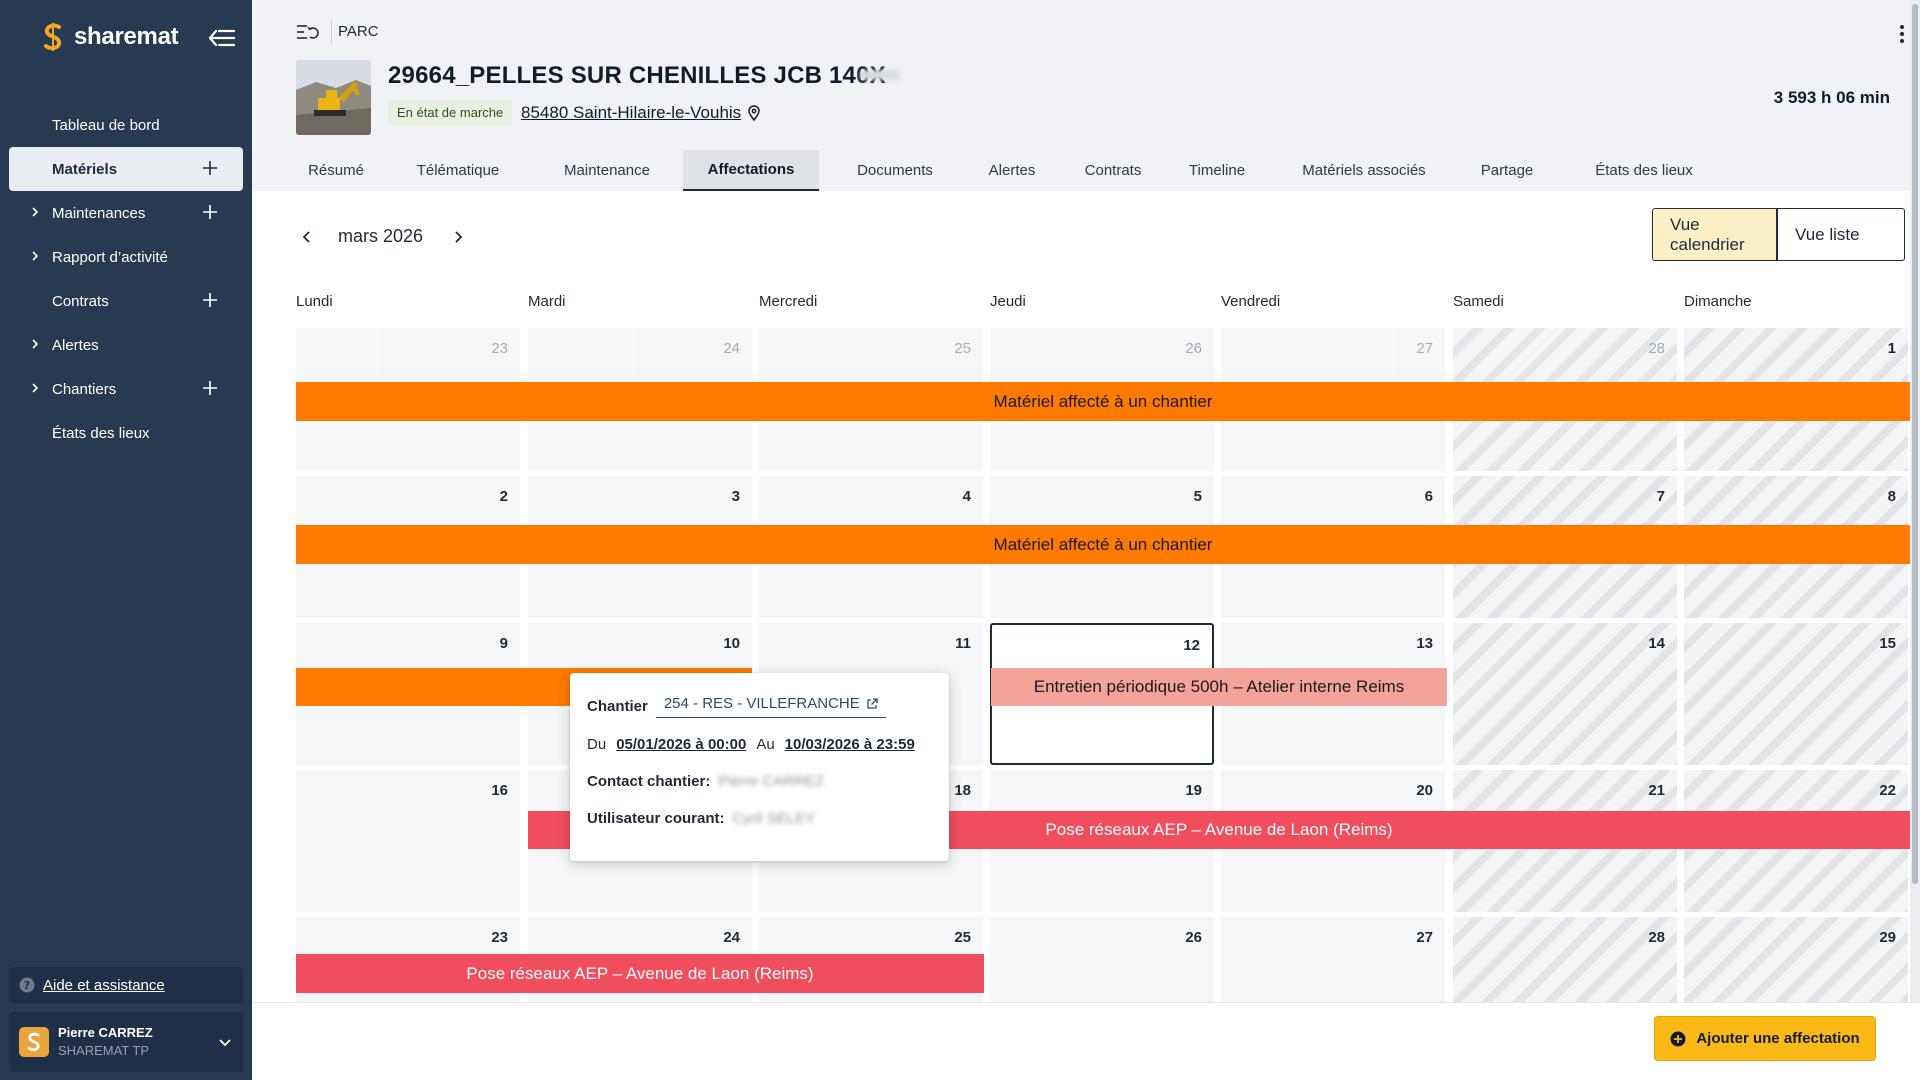  I want to click on tab-etats-des-lieux: États des lieux, so click(1644, 170).